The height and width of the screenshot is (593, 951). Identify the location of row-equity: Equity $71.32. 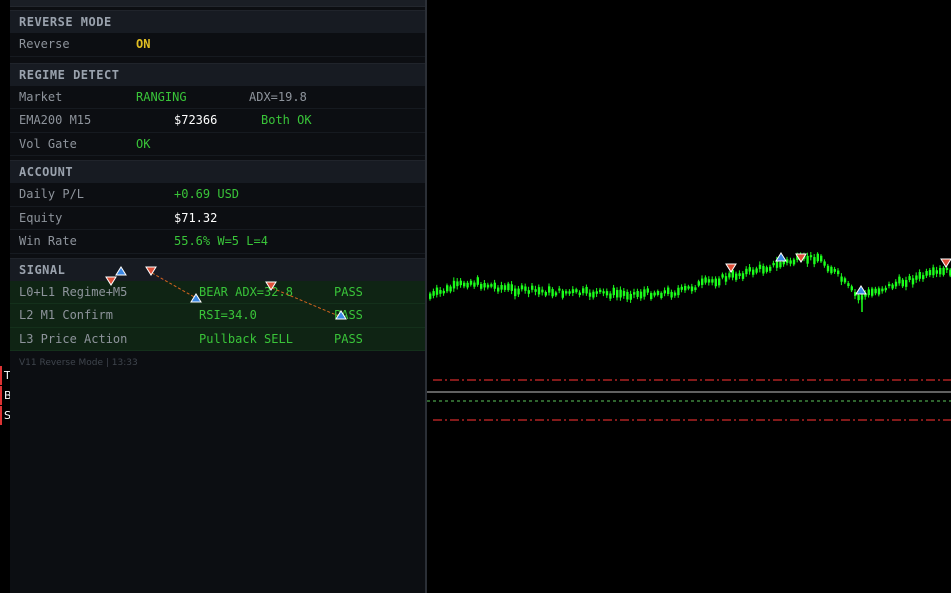
(217, 218).